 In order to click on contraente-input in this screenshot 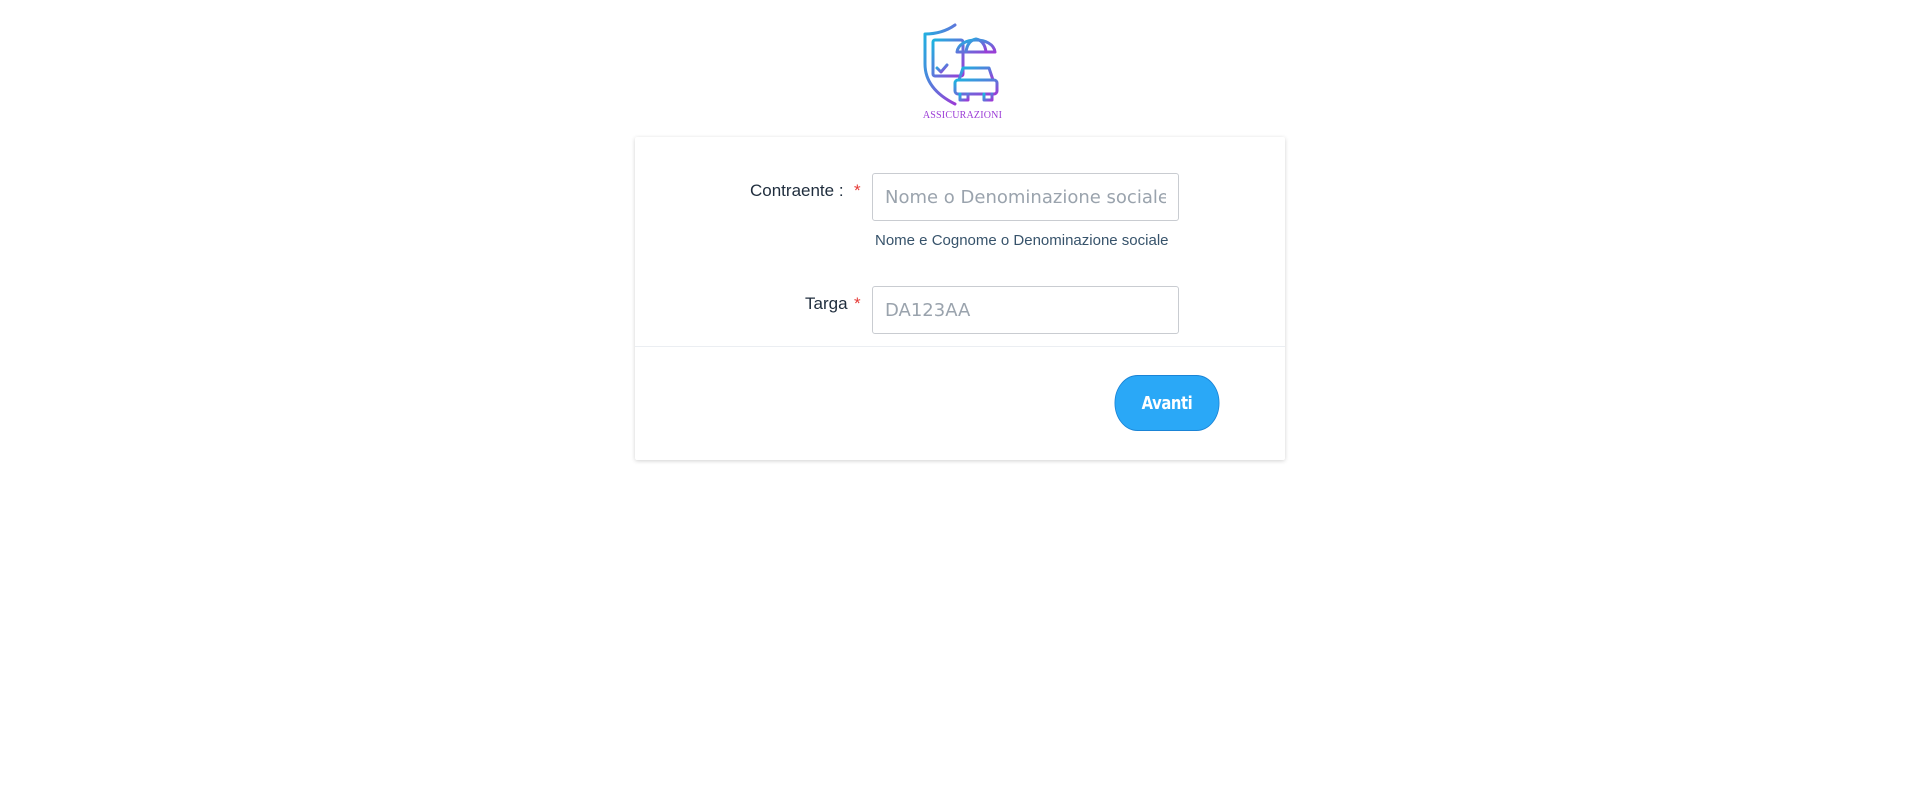, I will do `click(1025, 197)`.